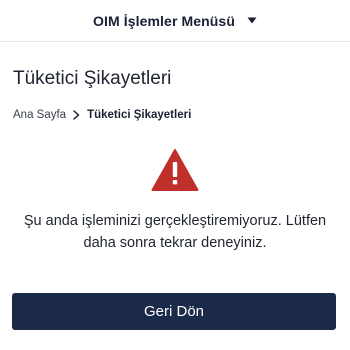  Describe the element at coordinates (76, 115) in the screenshot. I see `chevron-right-icon` at that location.